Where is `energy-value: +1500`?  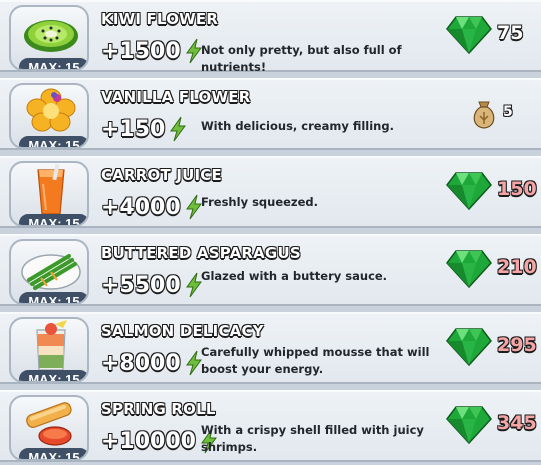 energy-value: +1500 is located at coordinates (152, 51).